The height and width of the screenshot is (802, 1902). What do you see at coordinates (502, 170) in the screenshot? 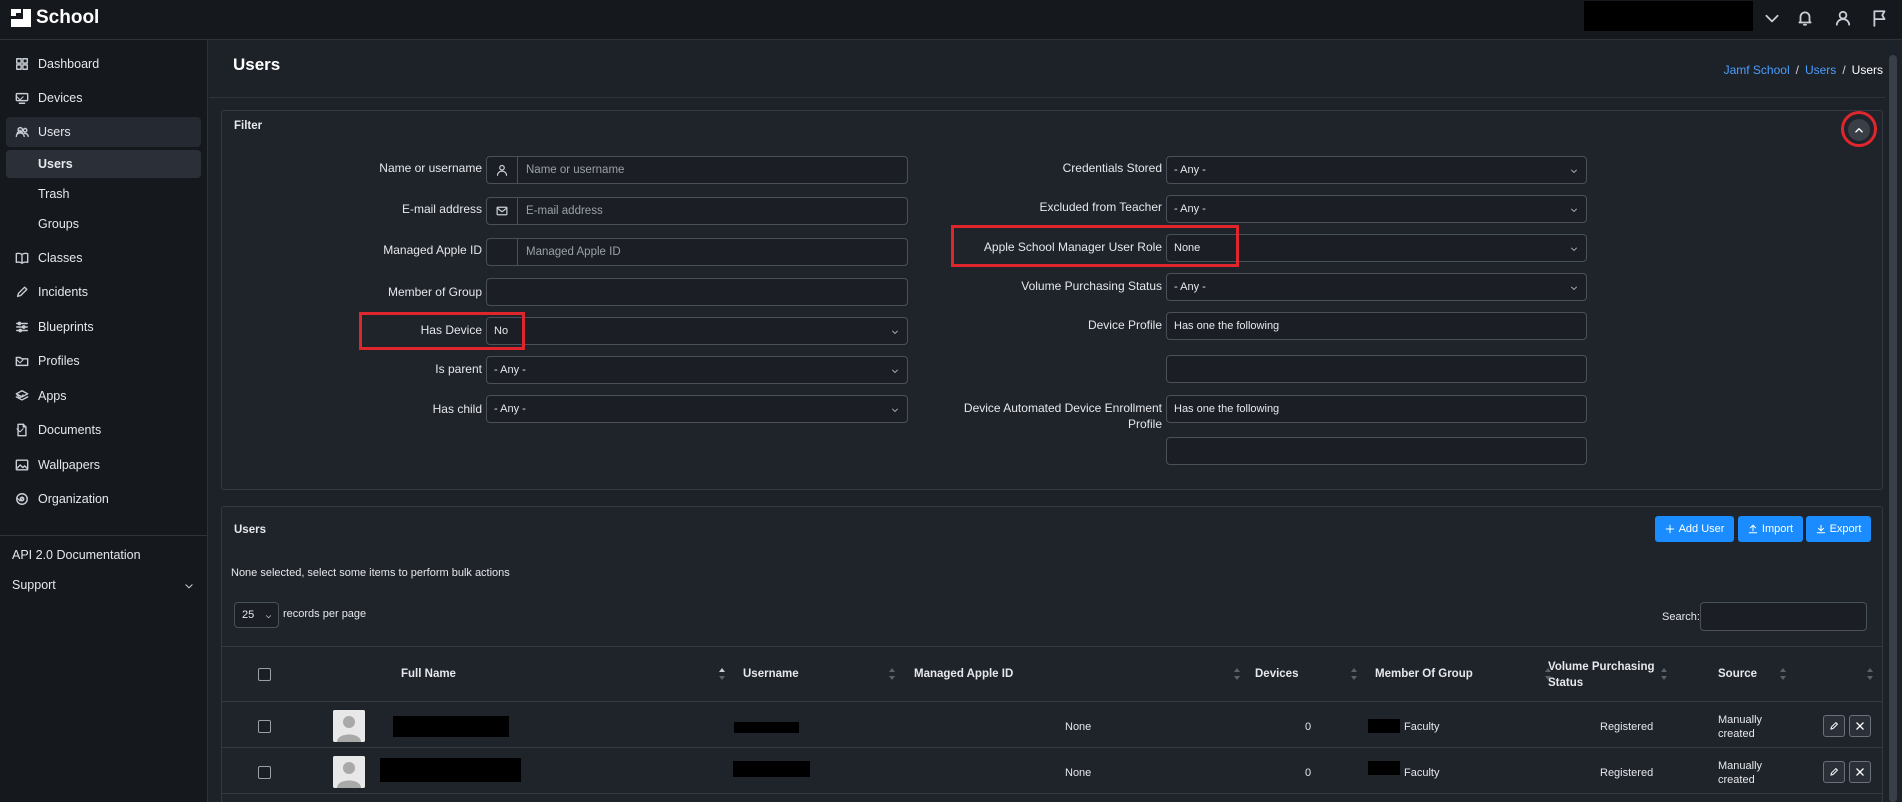
I see `person-icon` at bounding box center [502, 170].